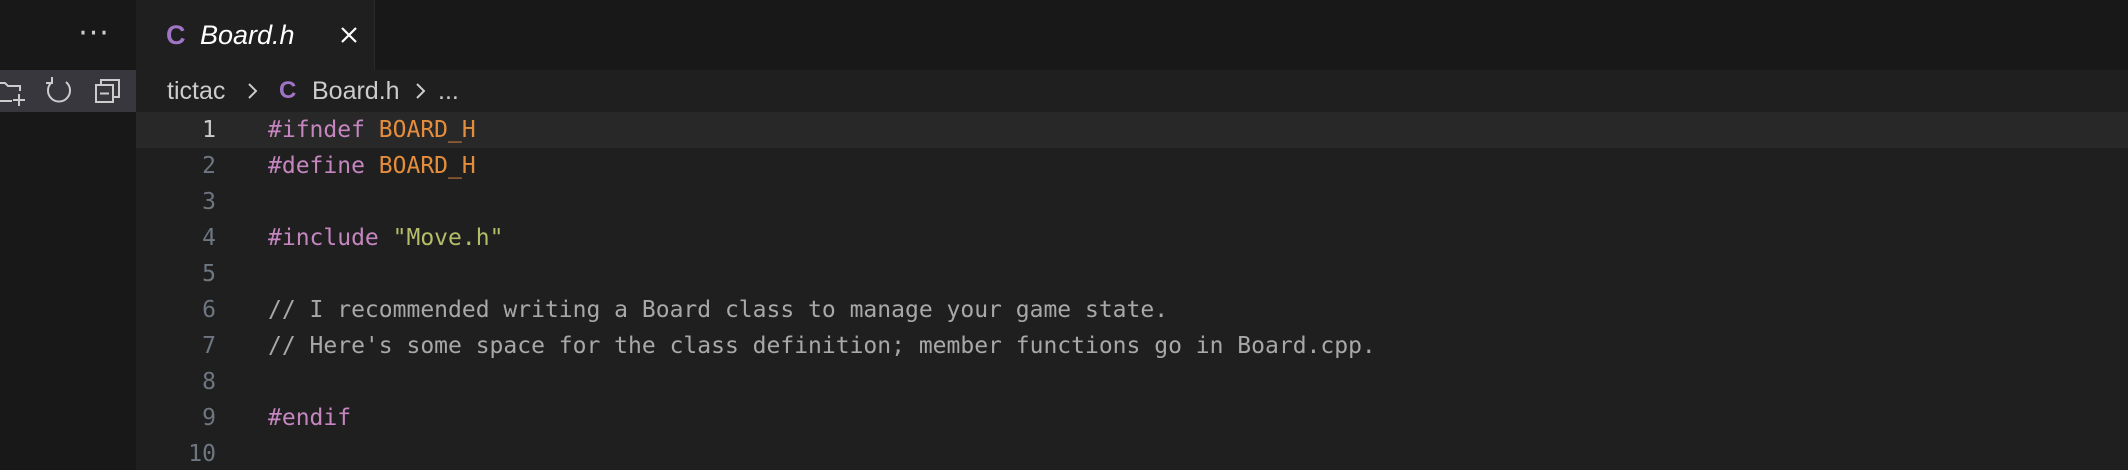 This screenshot has height=470, width=2128. Describe the element at coordinates (209, 274) in the screenshot. I see `line-number: 5` at that location.